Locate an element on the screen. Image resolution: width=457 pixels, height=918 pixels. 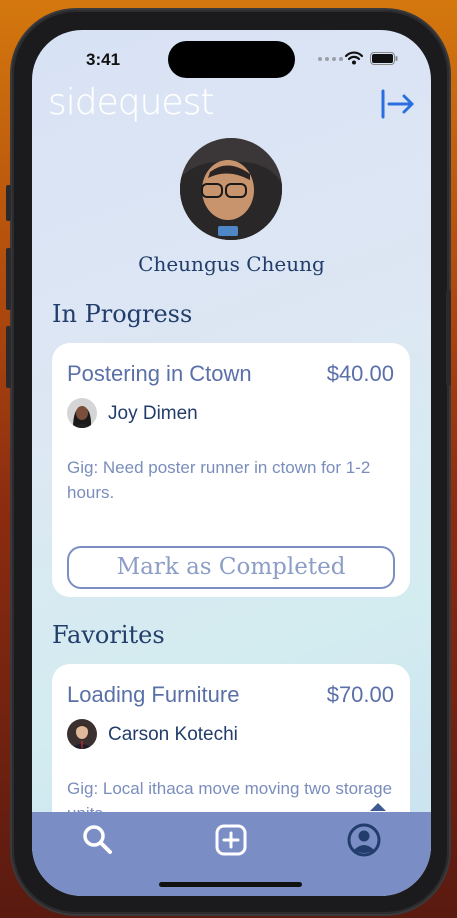
dynamic-island is located at coordinates (231, 59).